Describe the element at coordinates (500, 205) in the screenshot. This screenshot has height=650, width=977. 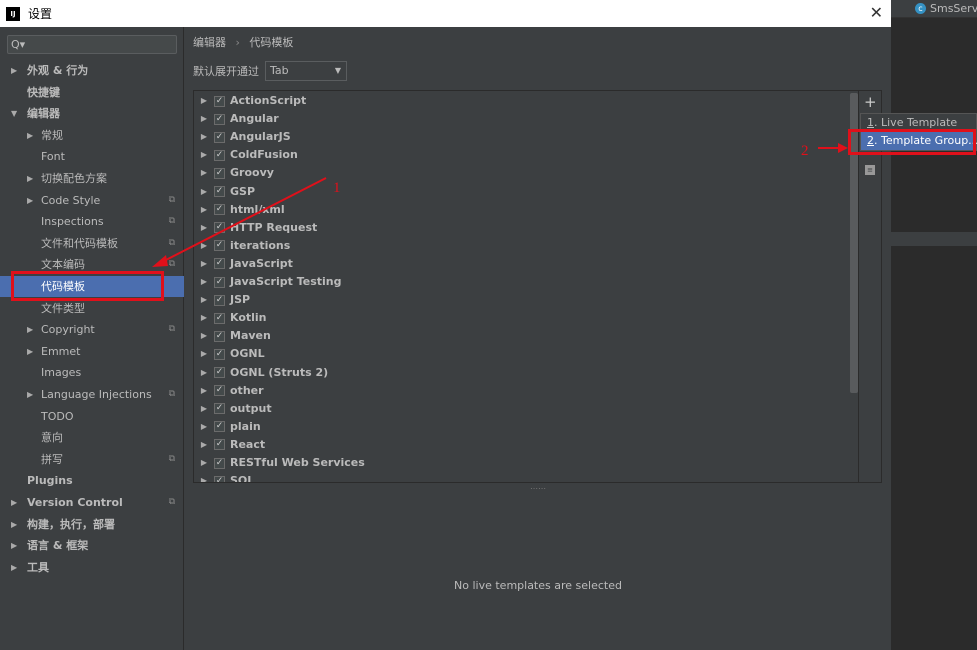
I see `annotation-arrows` at that location.